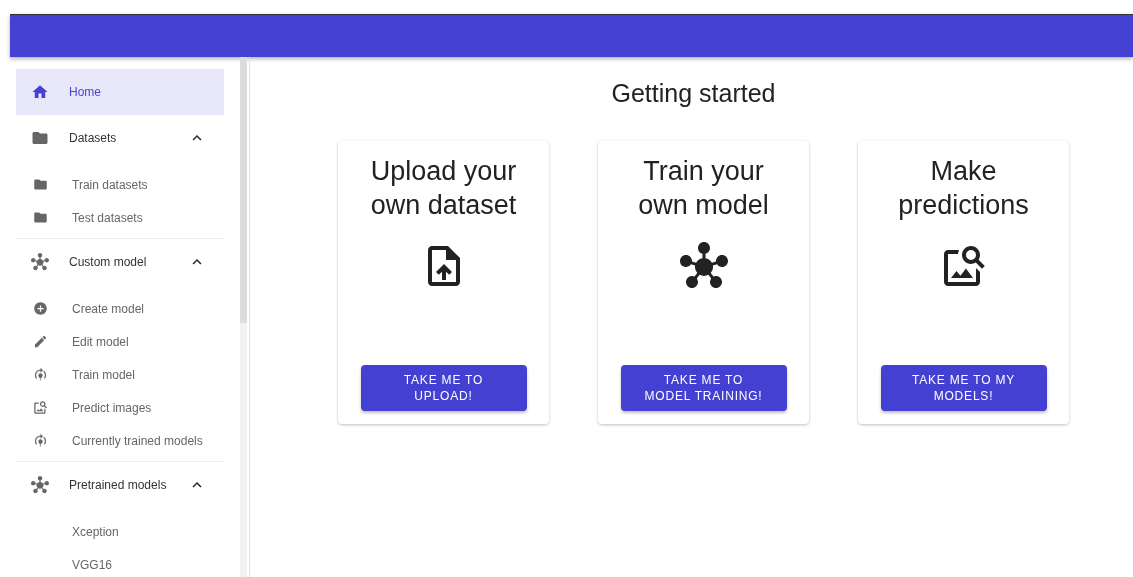 The height and width of the screenshot is (577, 1133). I want to click on nav-subitem: Predict images, so click(120, 407).